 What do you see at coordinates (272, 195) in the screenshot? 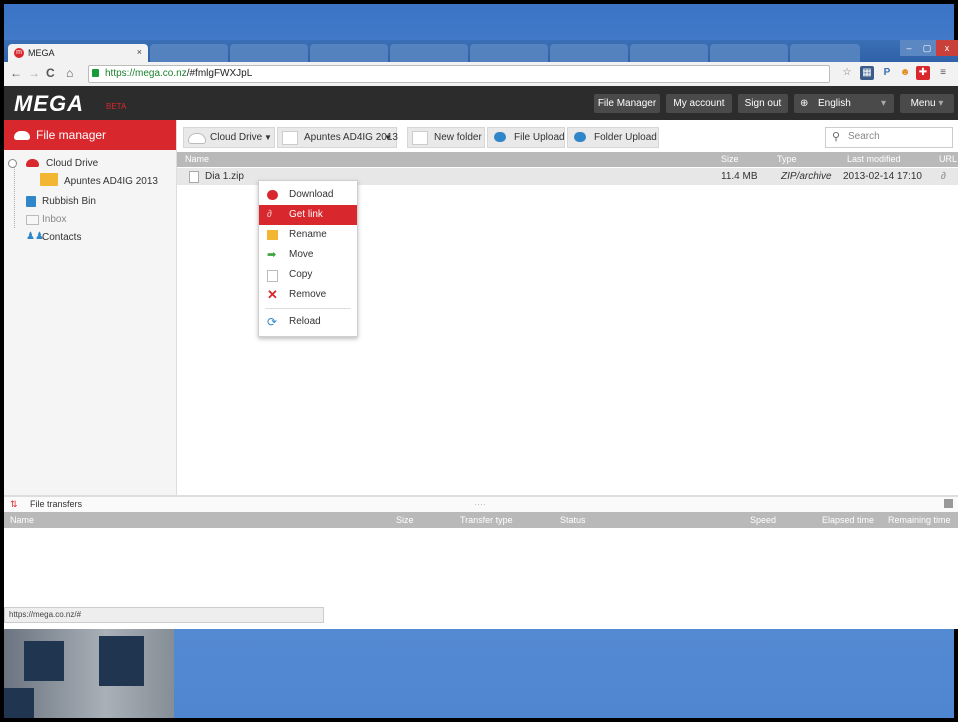
I see `download-icon` at bounding box center [272, 195].